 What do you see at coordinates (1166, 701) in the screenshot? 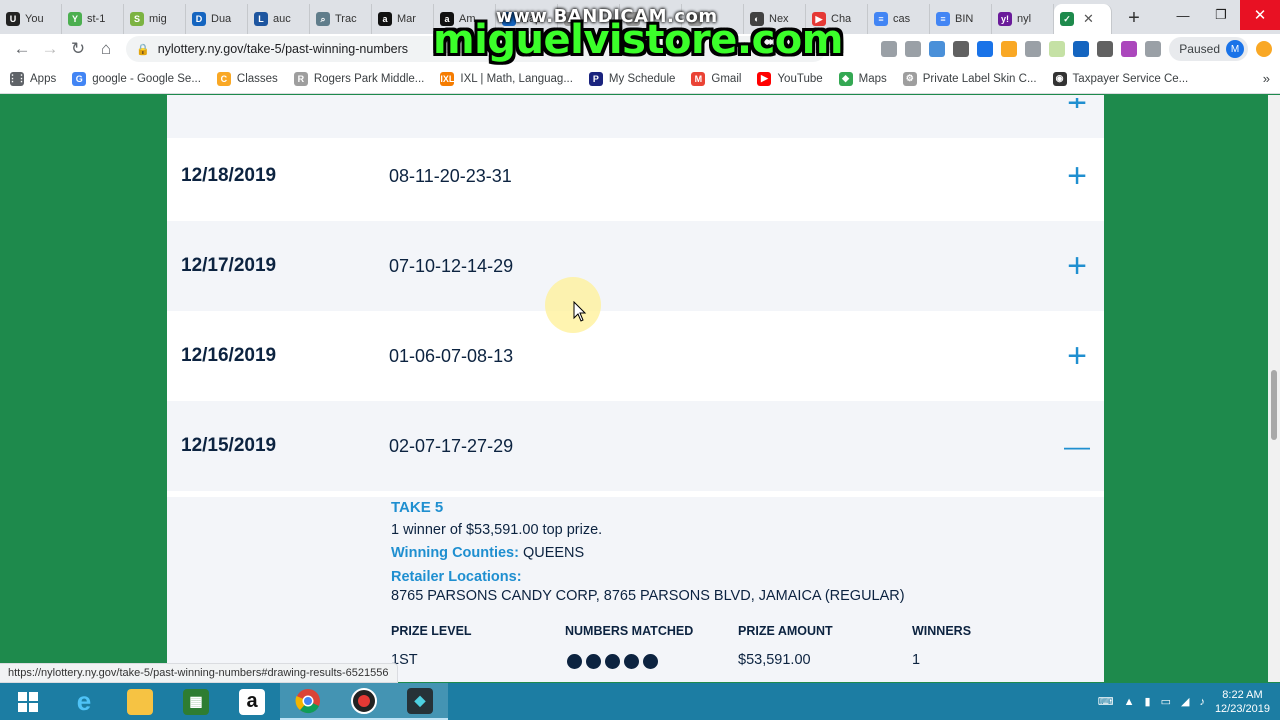
I see `battery-icon: ▭` at bounding box center [1166, 701].